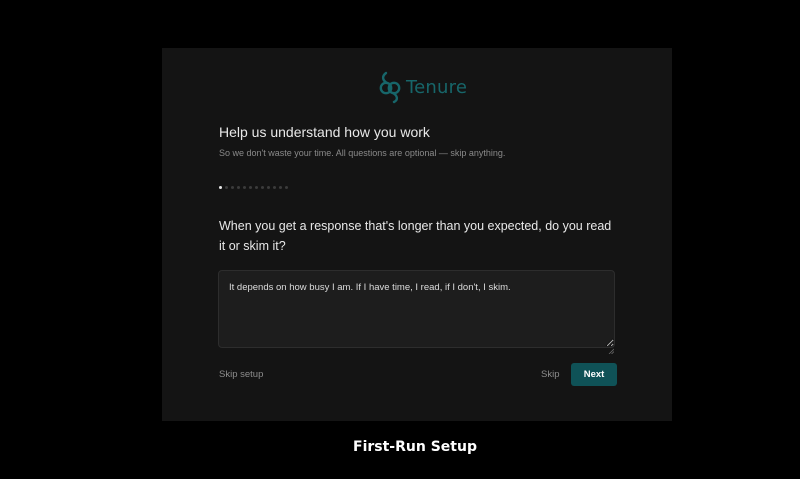  Describe the element at coordinates (550, 374) in the screenshot. I see `skip-question-link: Skip` at that location.